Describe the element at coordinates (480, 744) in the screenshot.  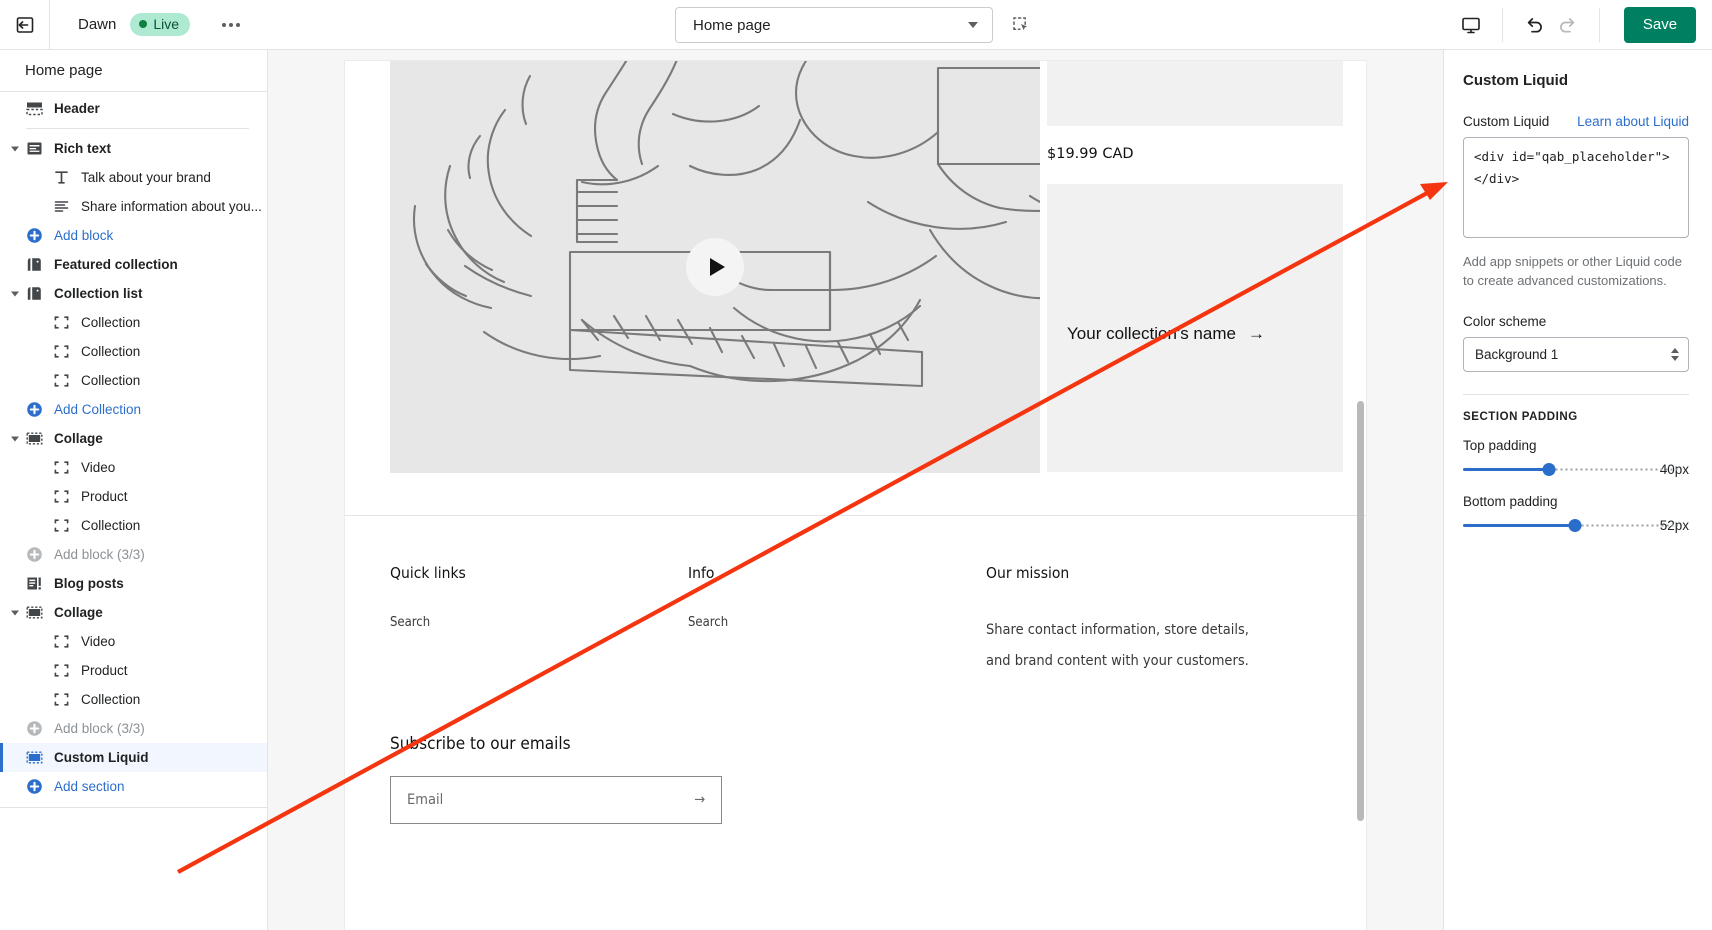
I see `subscribe-title: Subscribe to our emails` at that location.